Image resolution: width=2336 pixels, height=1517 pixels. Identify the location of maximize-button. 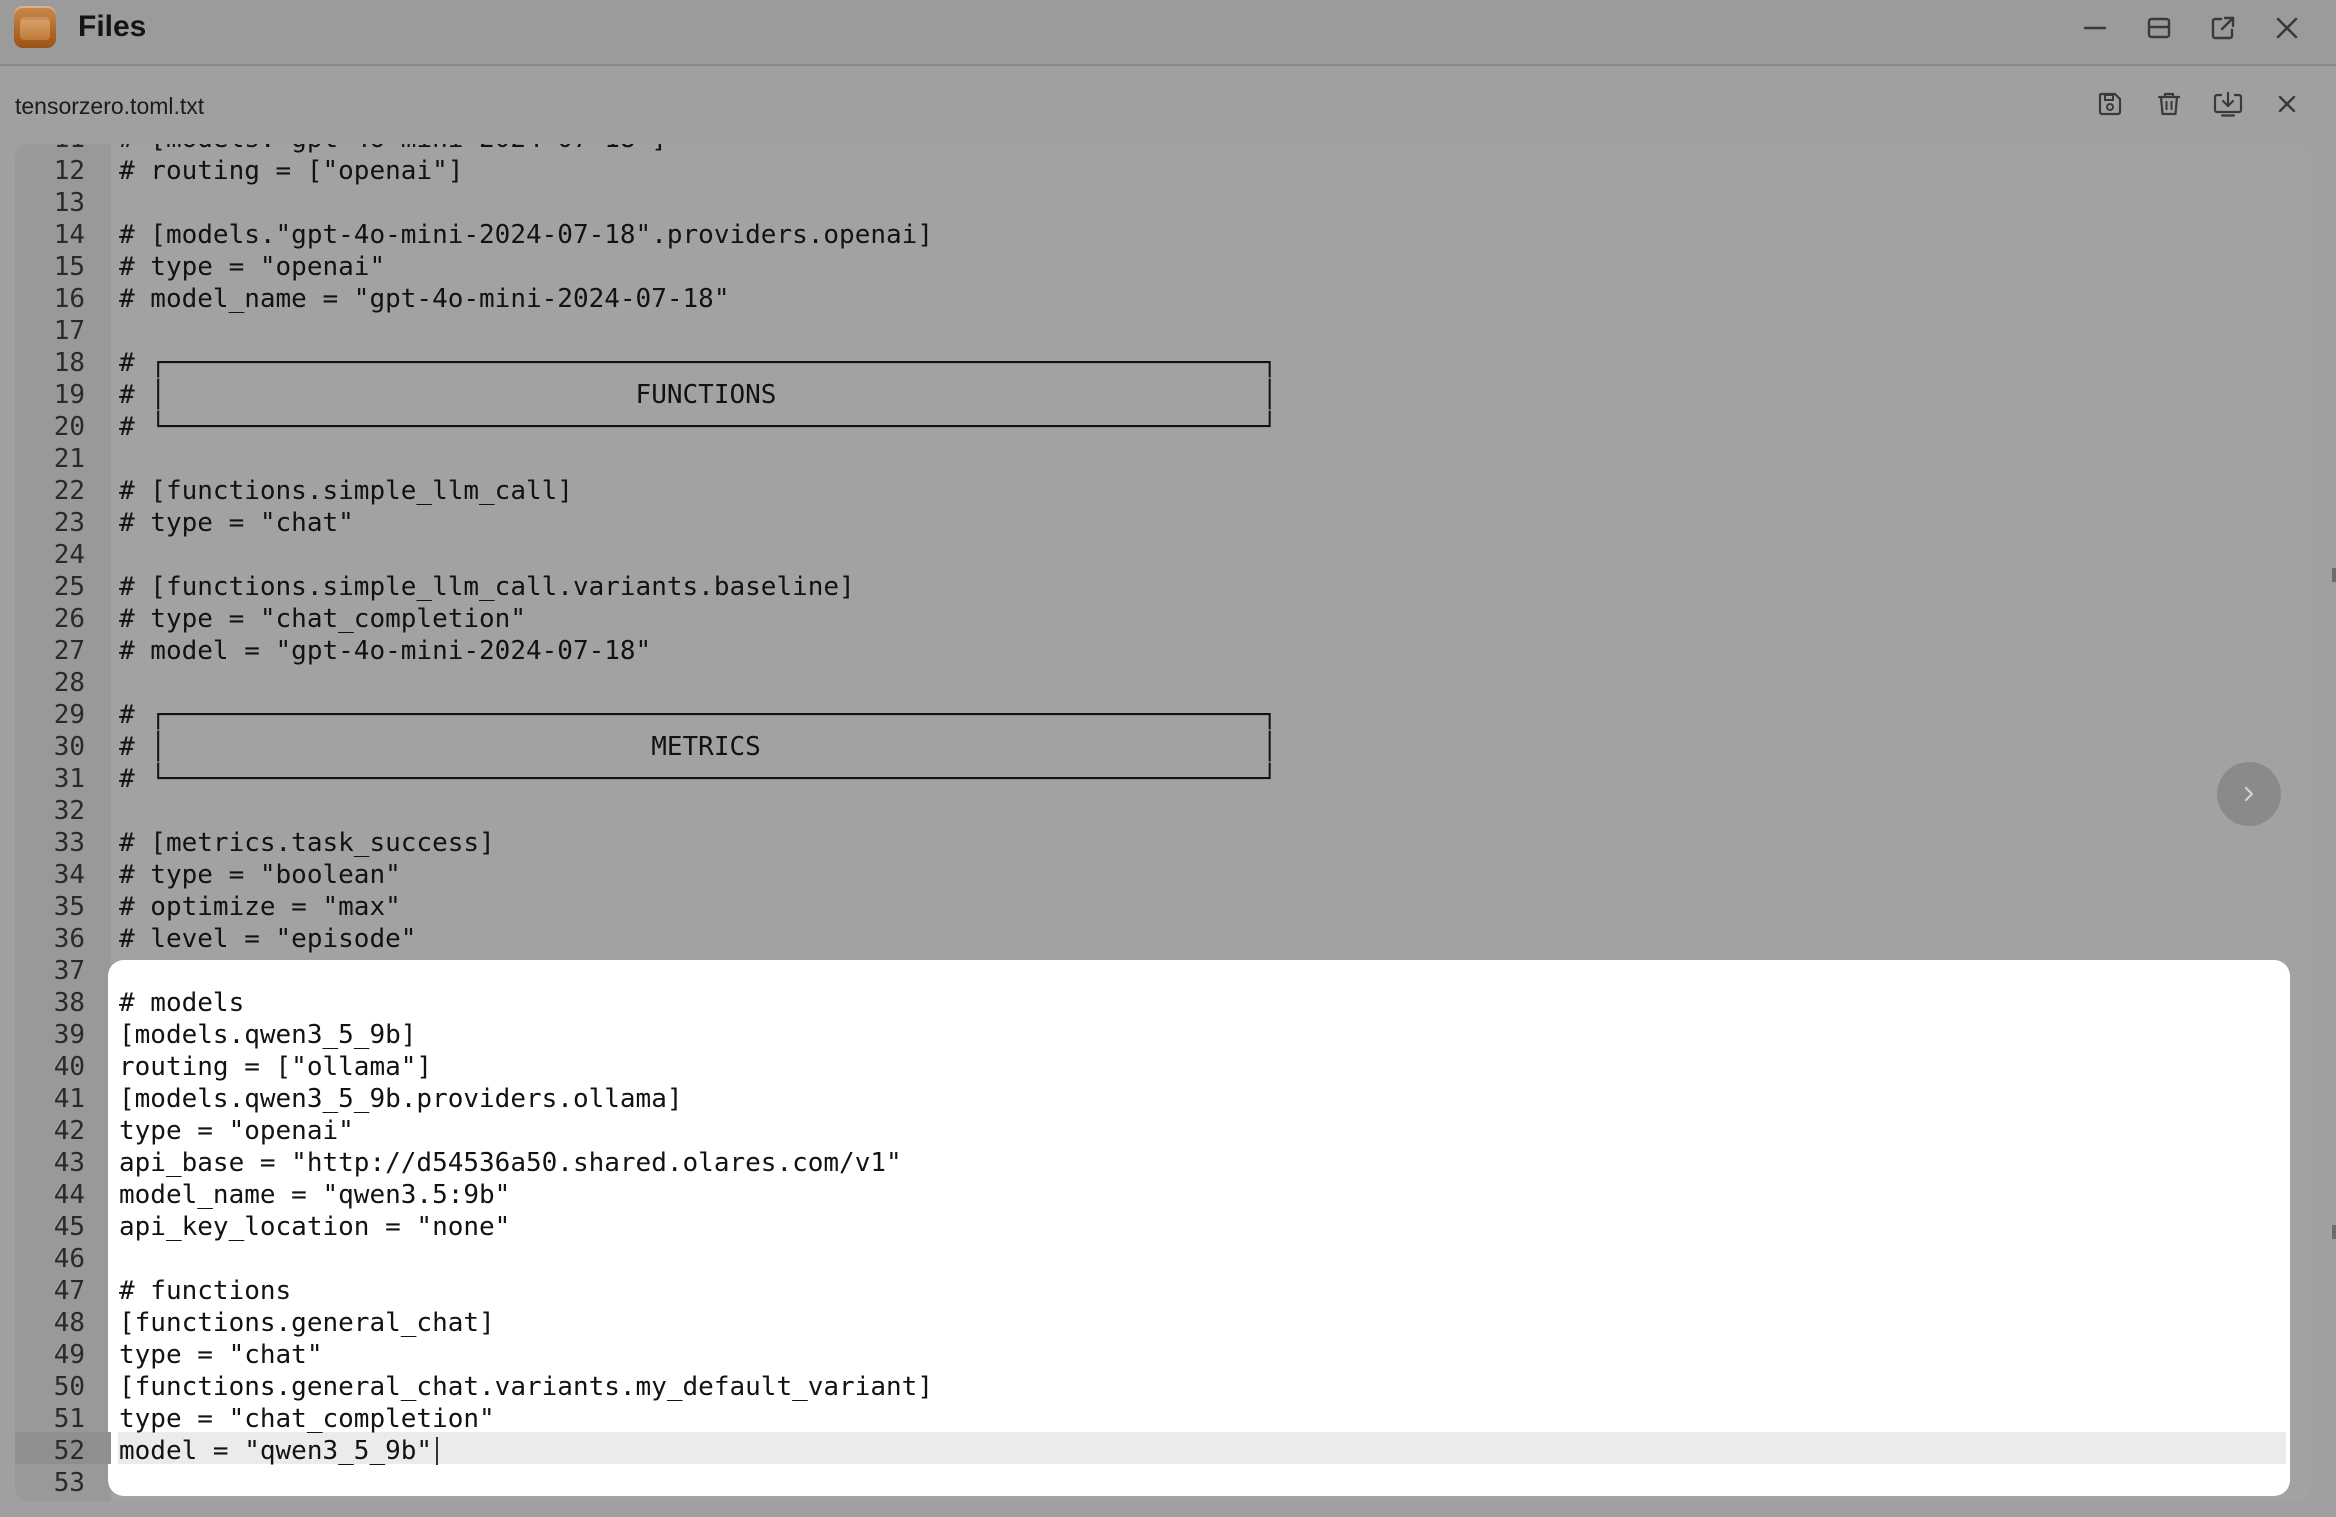
(2159, 28).